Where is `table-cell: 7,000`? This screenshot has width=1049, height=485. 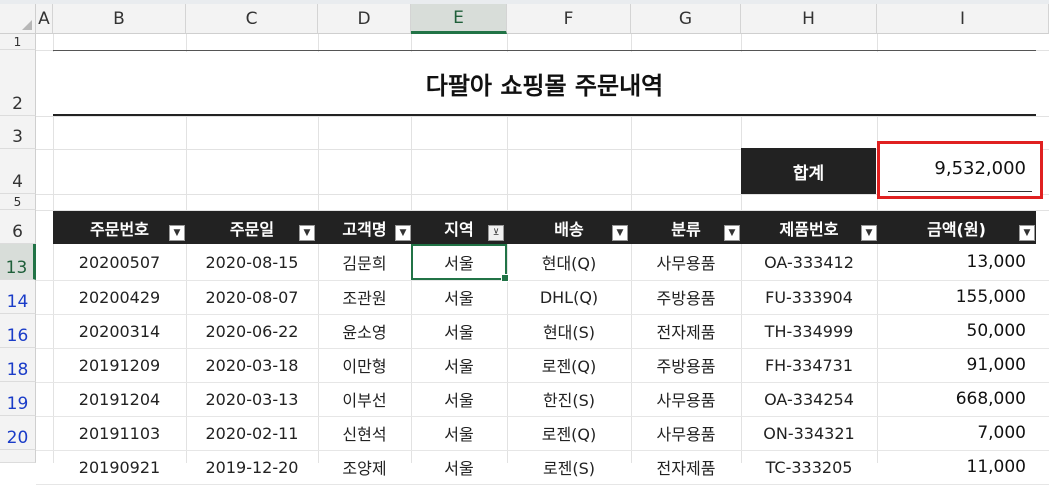
table-cell: 7,000 is located at coordinates (956, 433).